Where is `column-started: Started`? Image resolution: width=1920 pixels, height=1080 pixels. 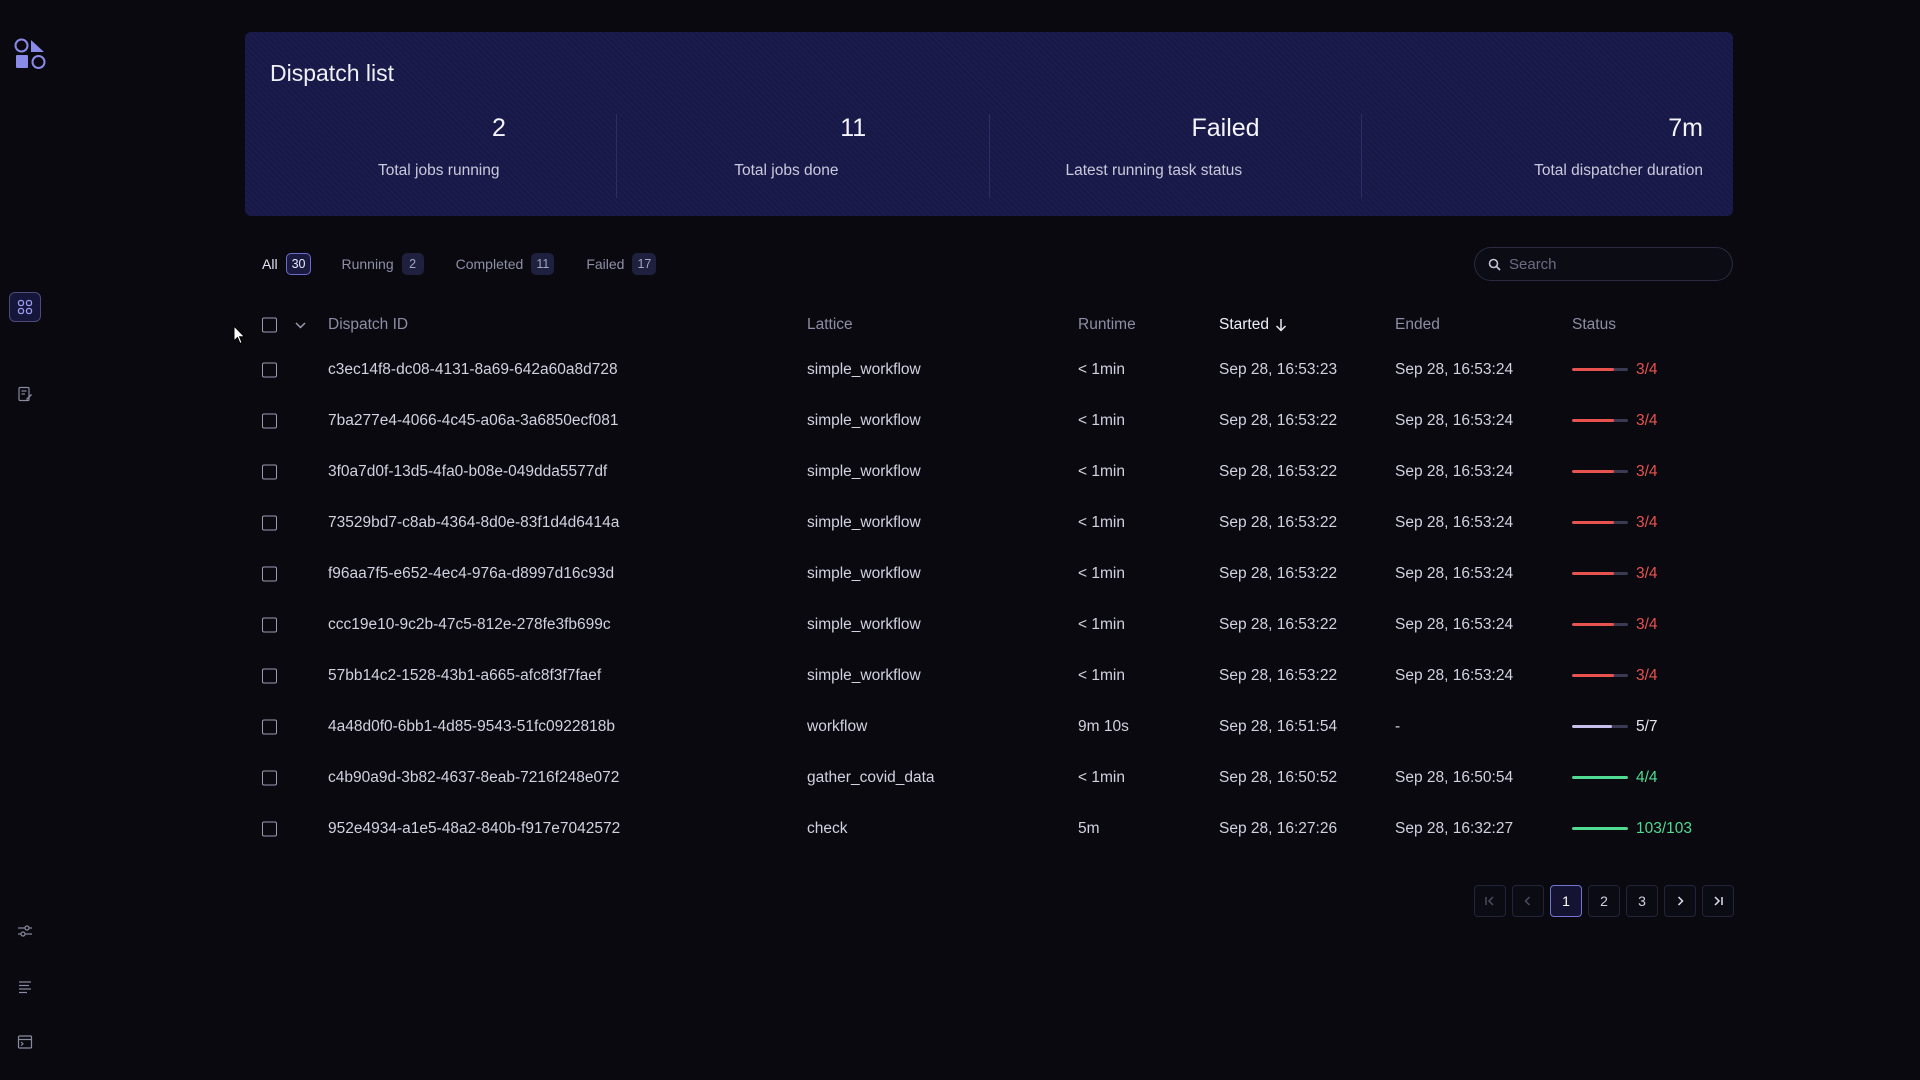
column-started: Started is located at coordinates (1253, 325).